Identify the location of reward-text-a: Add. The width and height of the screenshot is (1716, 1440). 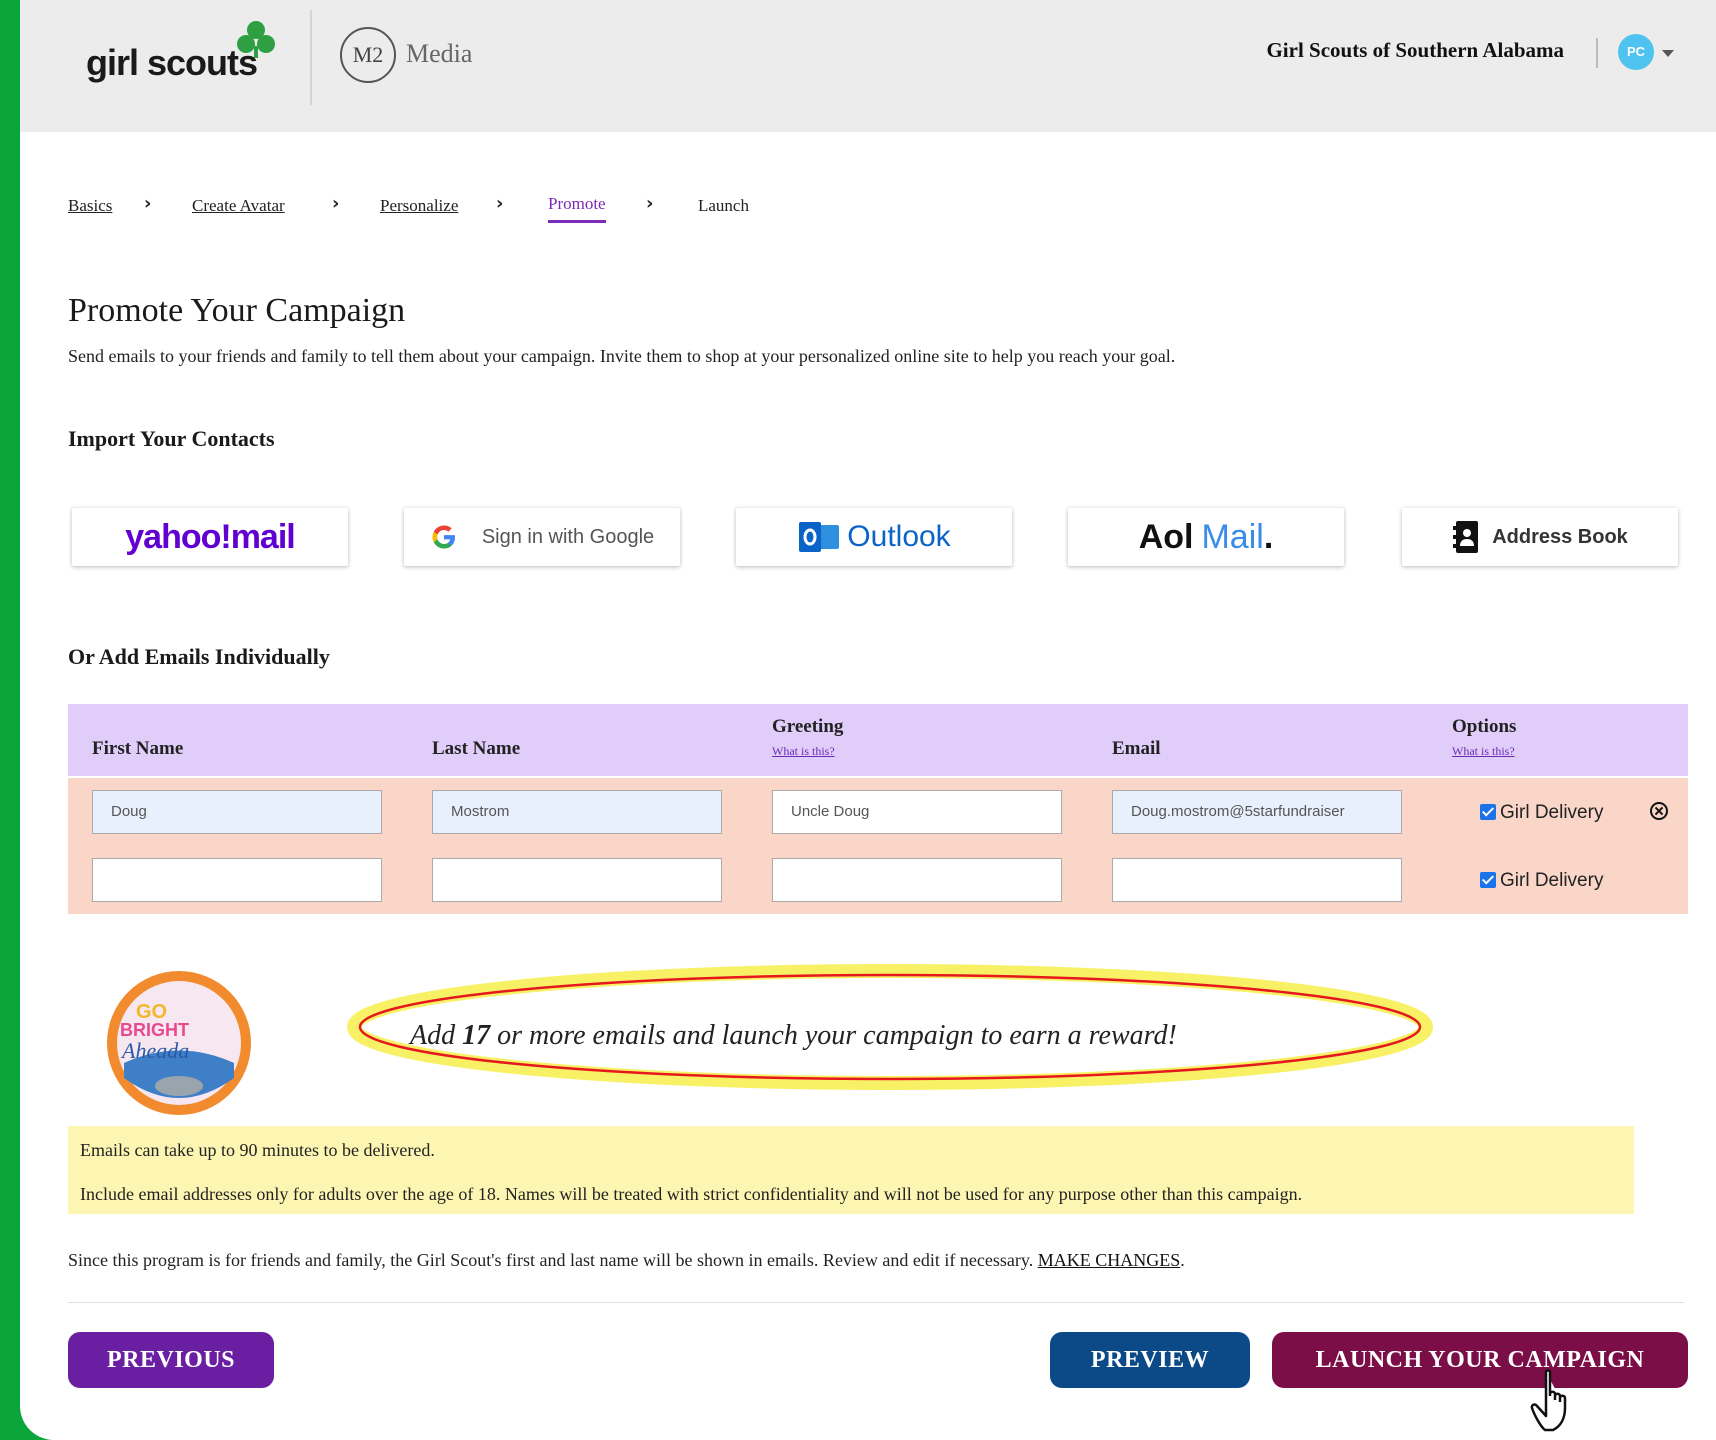
(436, 1035).